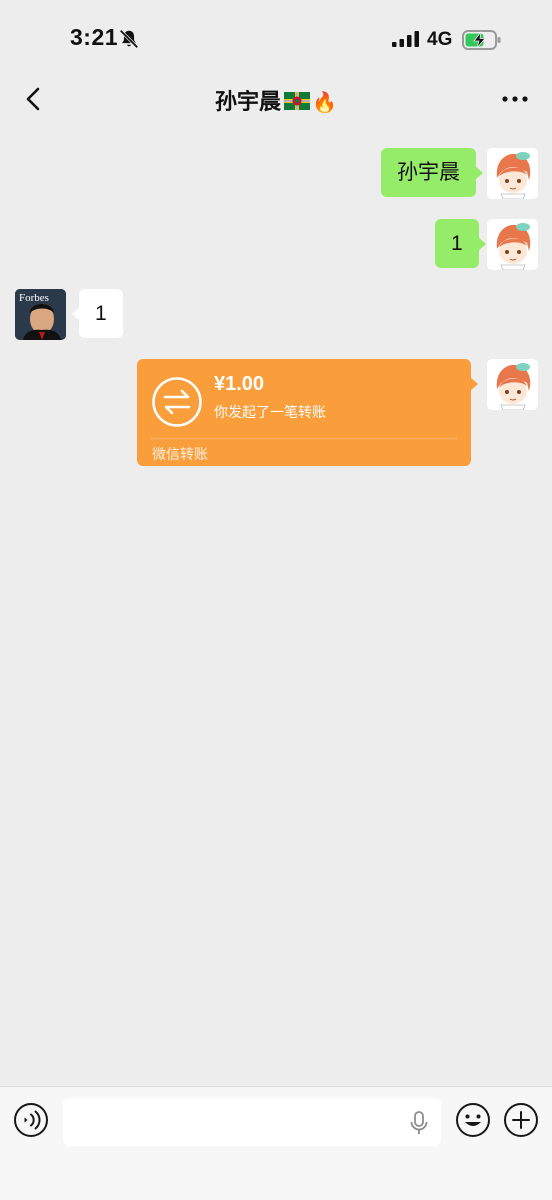  I want to click on contact-avatar: Forbes, so click(40, 314).